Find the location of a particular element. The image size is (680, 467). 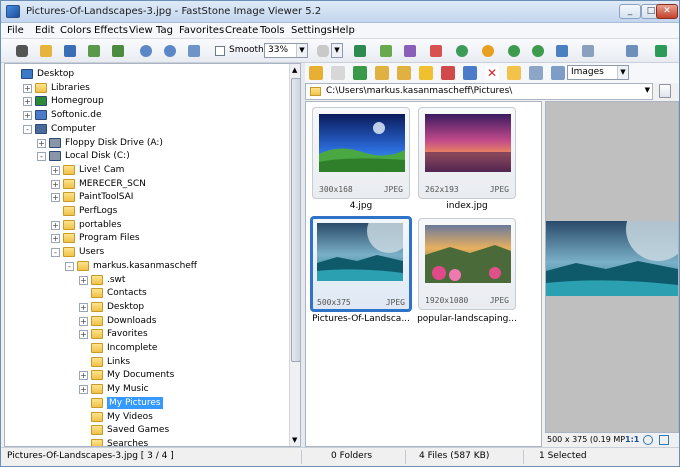

tree-item: - Local Disk (C:) is located at coordinates (147, 156).